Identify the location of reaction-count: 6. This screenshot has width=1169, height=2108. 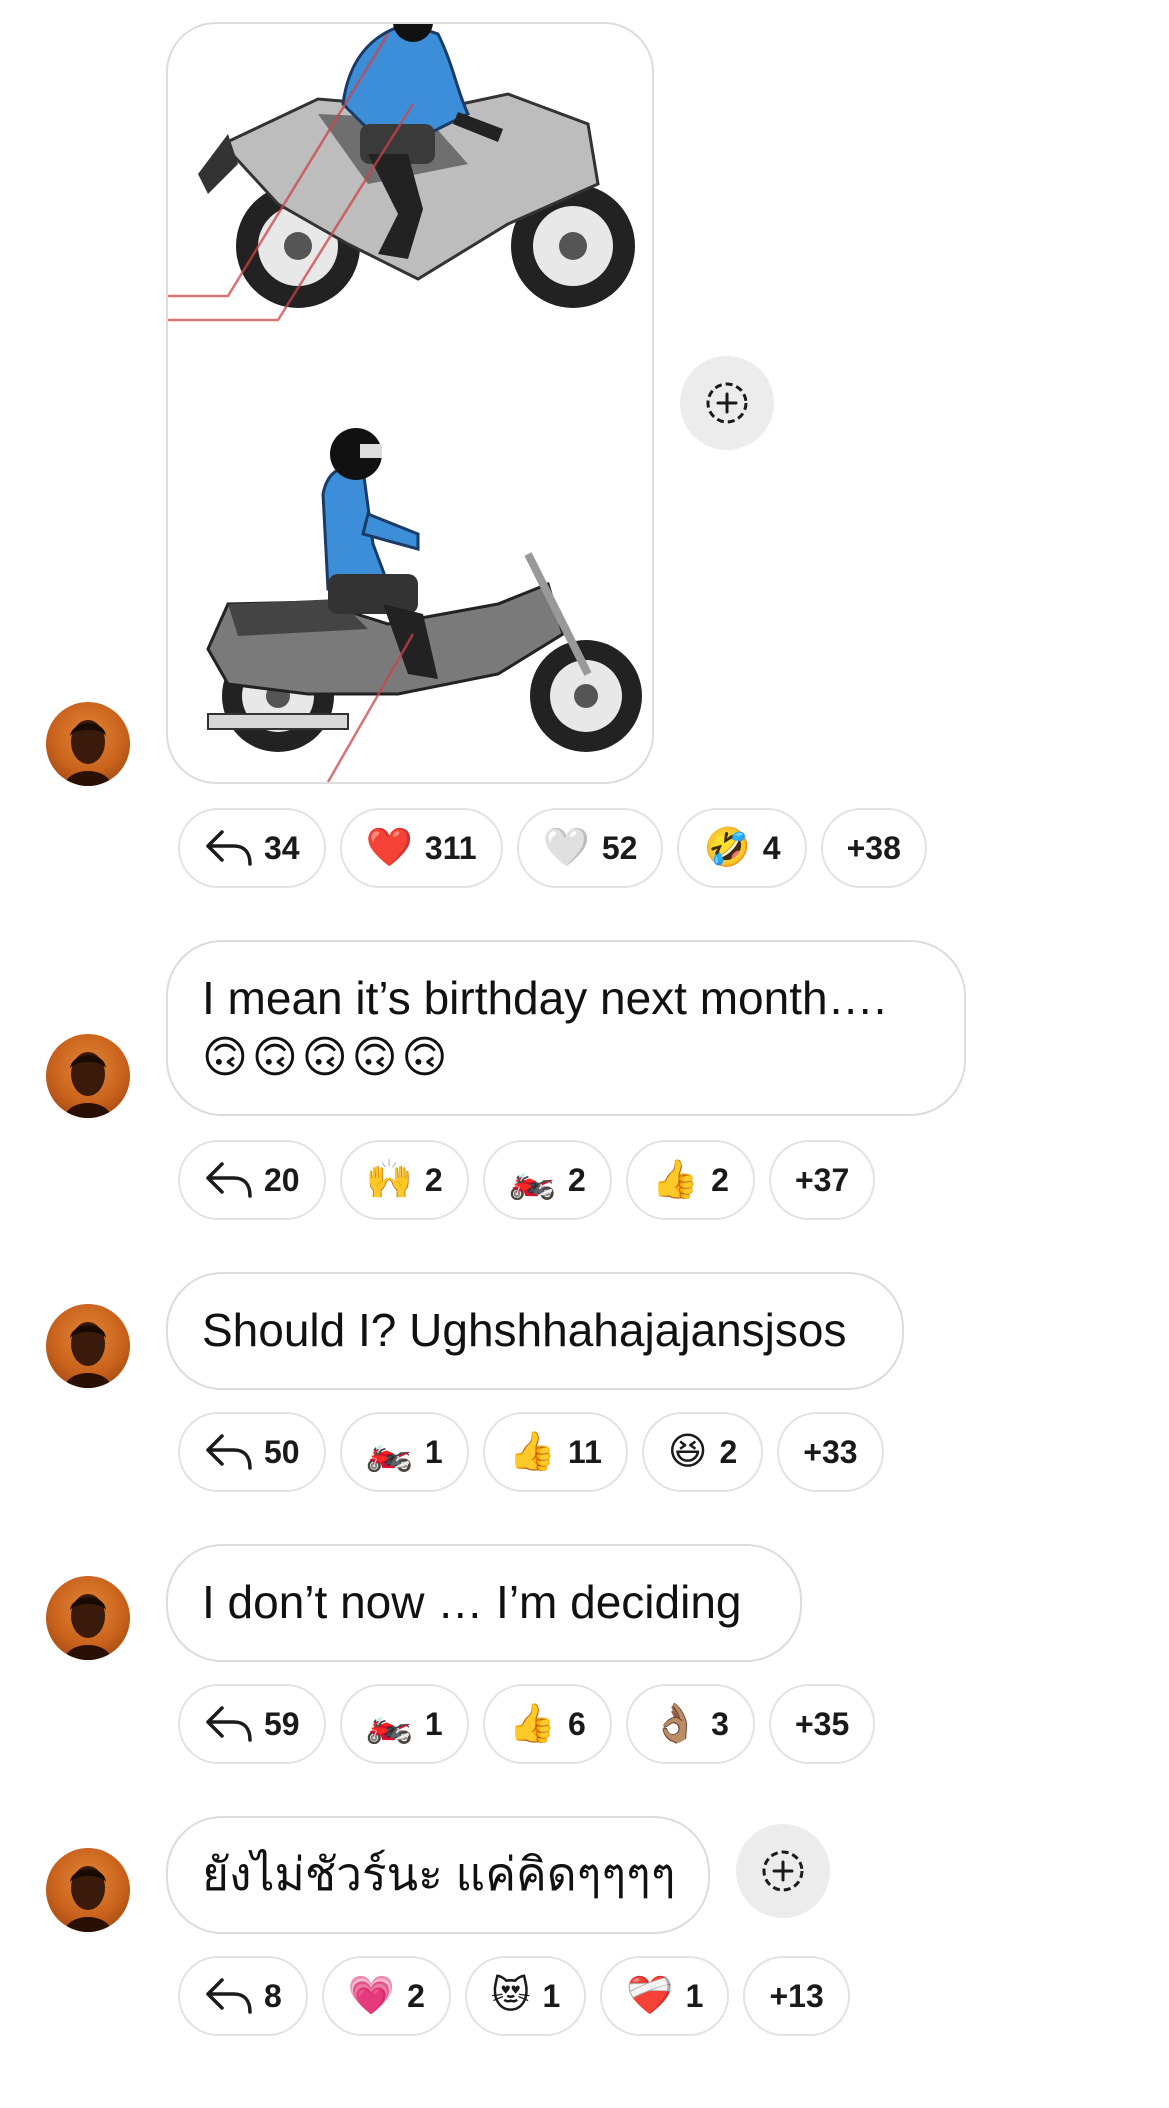
(577, 1723).